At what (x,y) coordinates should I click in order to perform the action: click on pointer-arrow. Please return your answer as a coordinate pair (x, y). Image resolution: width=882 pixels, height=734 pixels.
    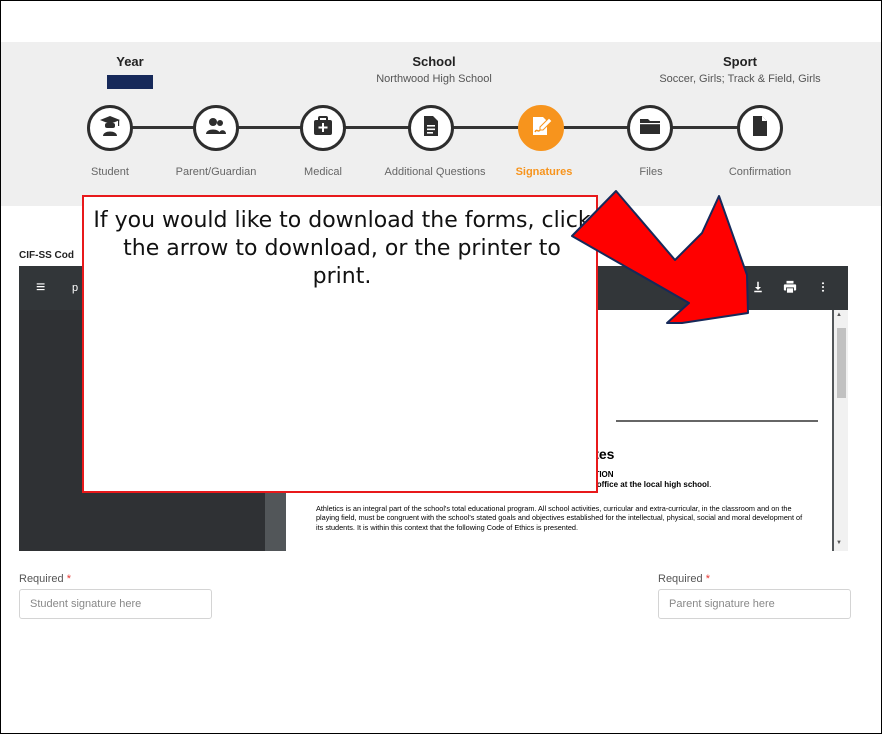
    Looking at the image, I should click on (660, 257).